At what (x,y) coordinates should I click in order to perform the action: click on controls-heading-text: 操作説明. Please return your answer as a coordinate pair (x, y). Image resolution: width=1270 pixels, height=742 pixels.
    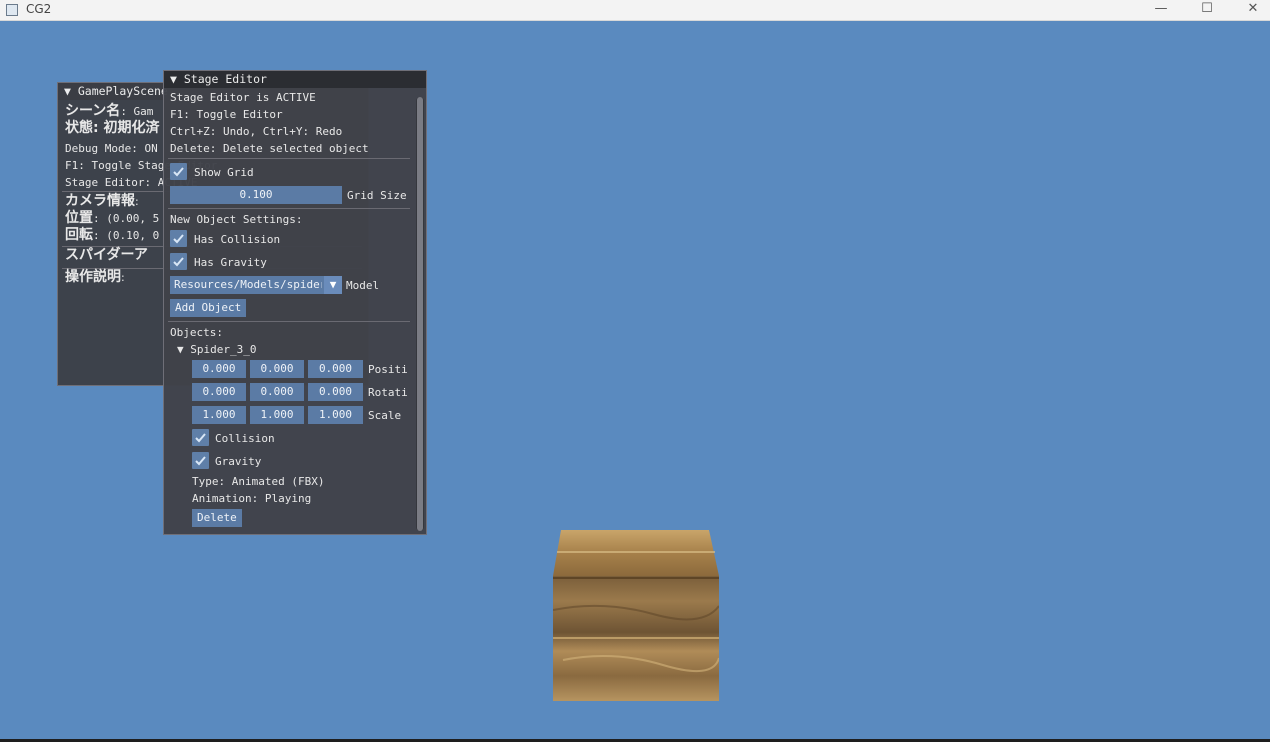
    Looking at the image, I should click on (93, 277).